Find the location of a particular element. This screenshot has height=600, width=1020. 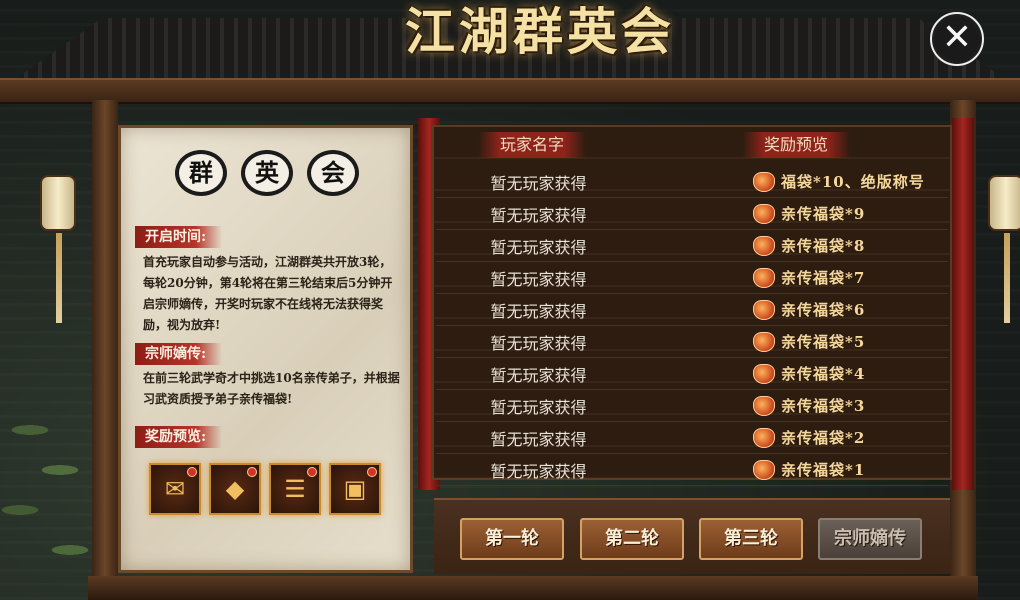

list-item: 暂无玩家获得 福袋*10、绝版称号 is located at coordinates (692, 182).